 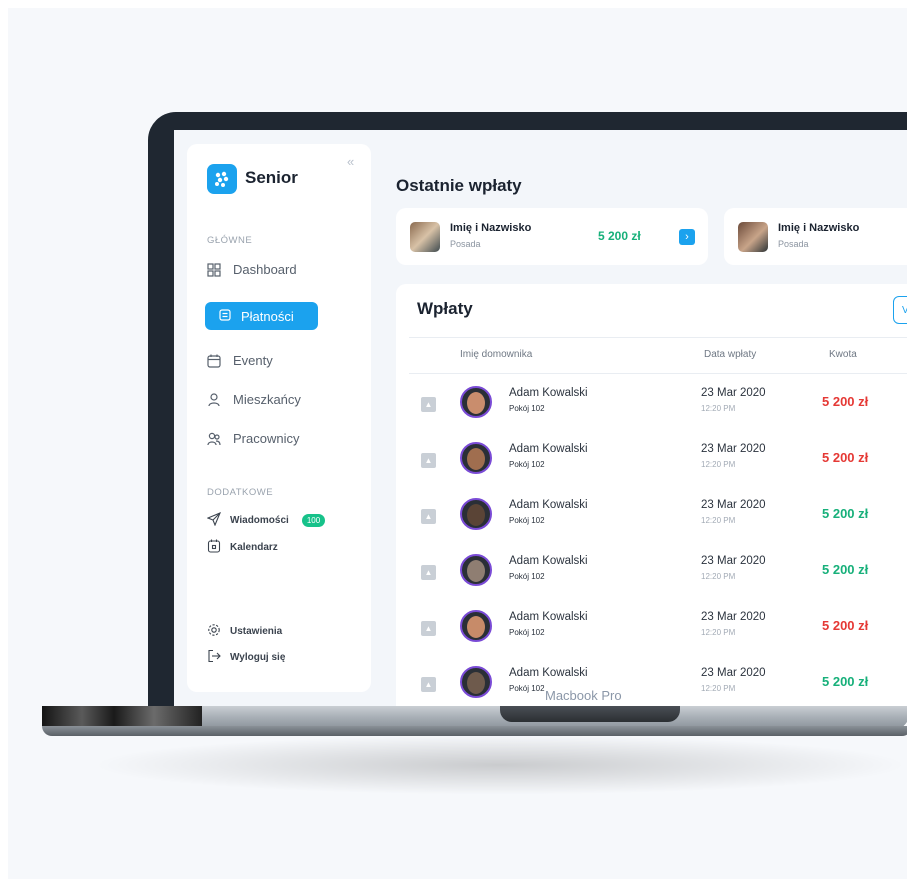 I want to click on sidebar-item-calendar: Kalendarz, so click(x=242, y=547).